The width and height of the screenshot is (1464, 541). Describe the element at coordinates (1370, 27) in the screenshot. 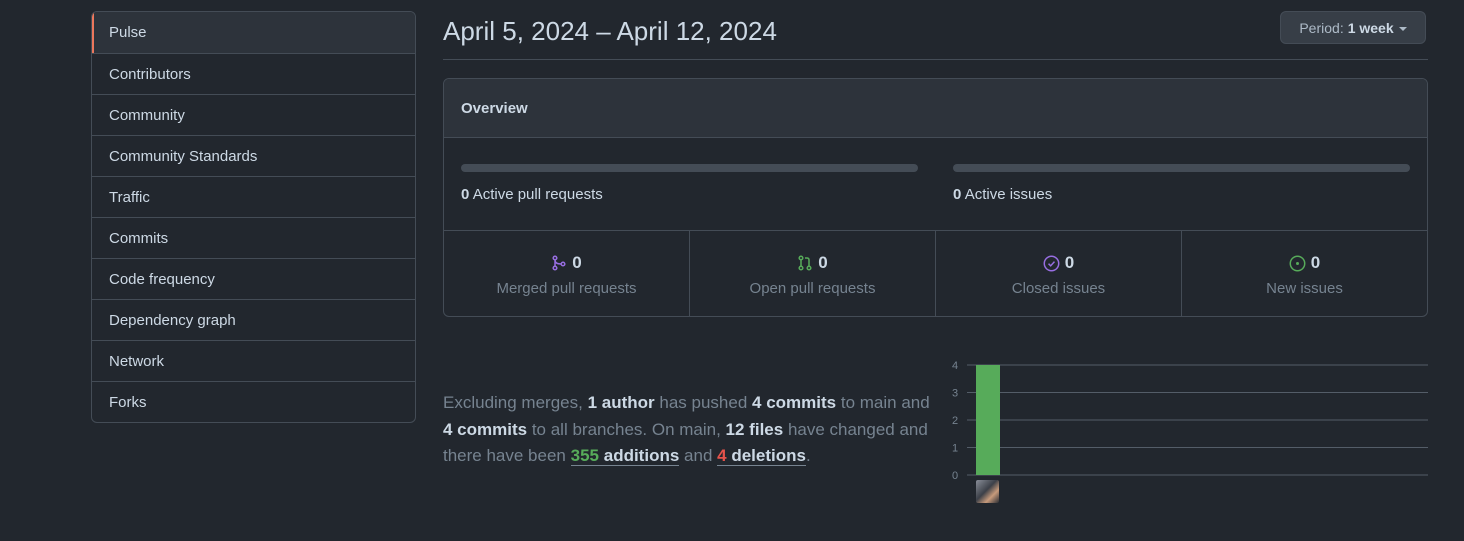

I see `period-value: 1 week` at that location.